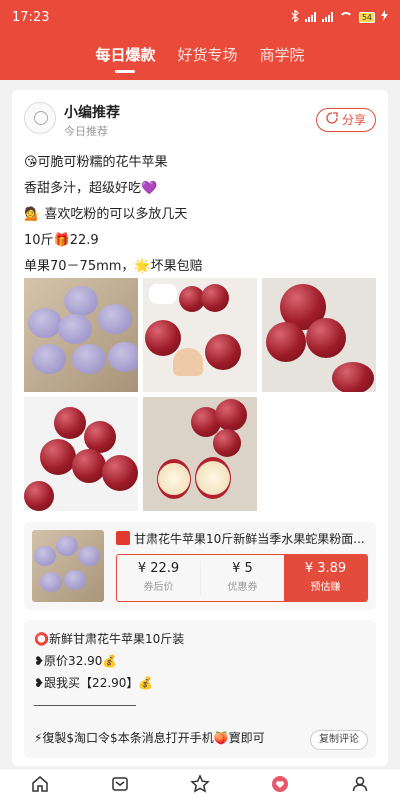 The height and width of the screenshot is (798, 400). I want to click on signal-2-icon, so click(327, 17).